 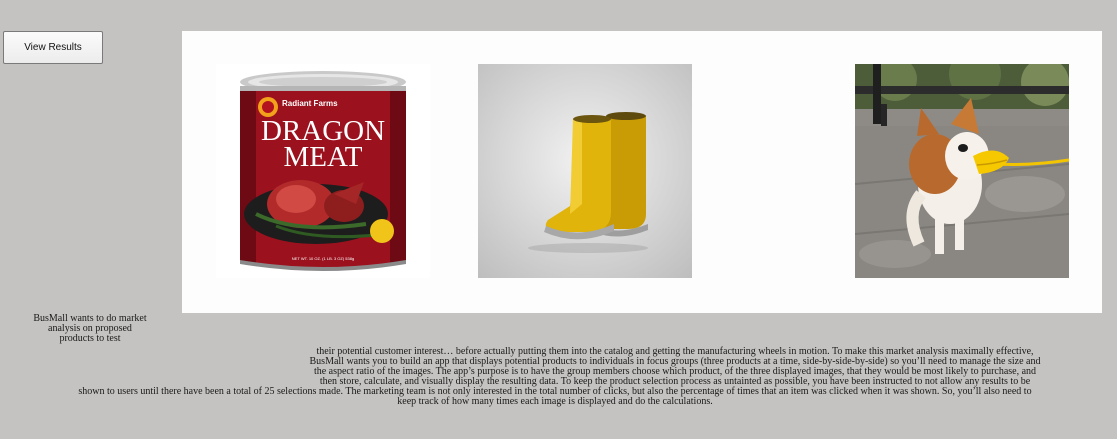 I want to click on product-image-dog-duck-muzzle, so click(x=962, y=171).